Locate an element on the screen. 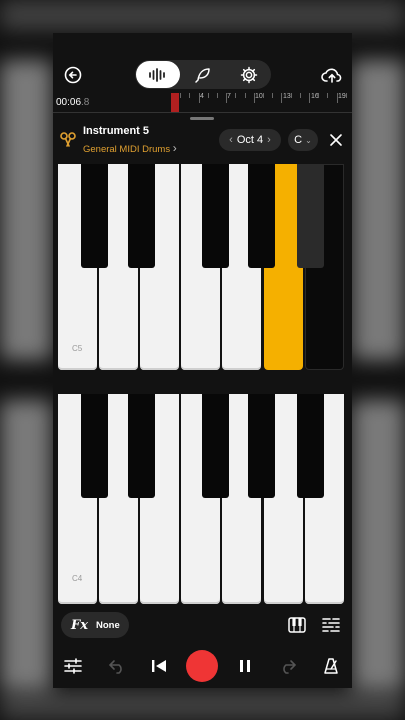 The image size is (405, 720). instrument-preset-label: General MIDI Drums is located at coordinates (127, 149).